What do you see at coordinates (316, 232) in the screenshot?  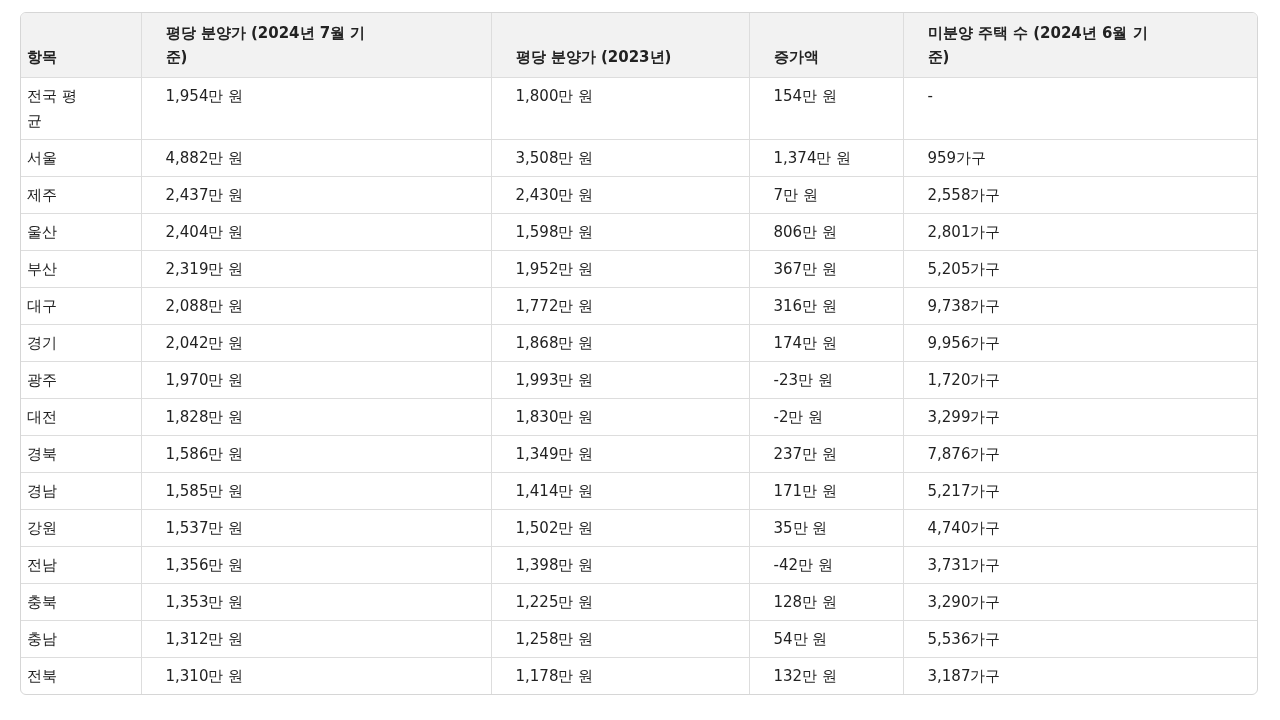 I see `table-cell: 2,404만 원` at bounding box center [316, 232].